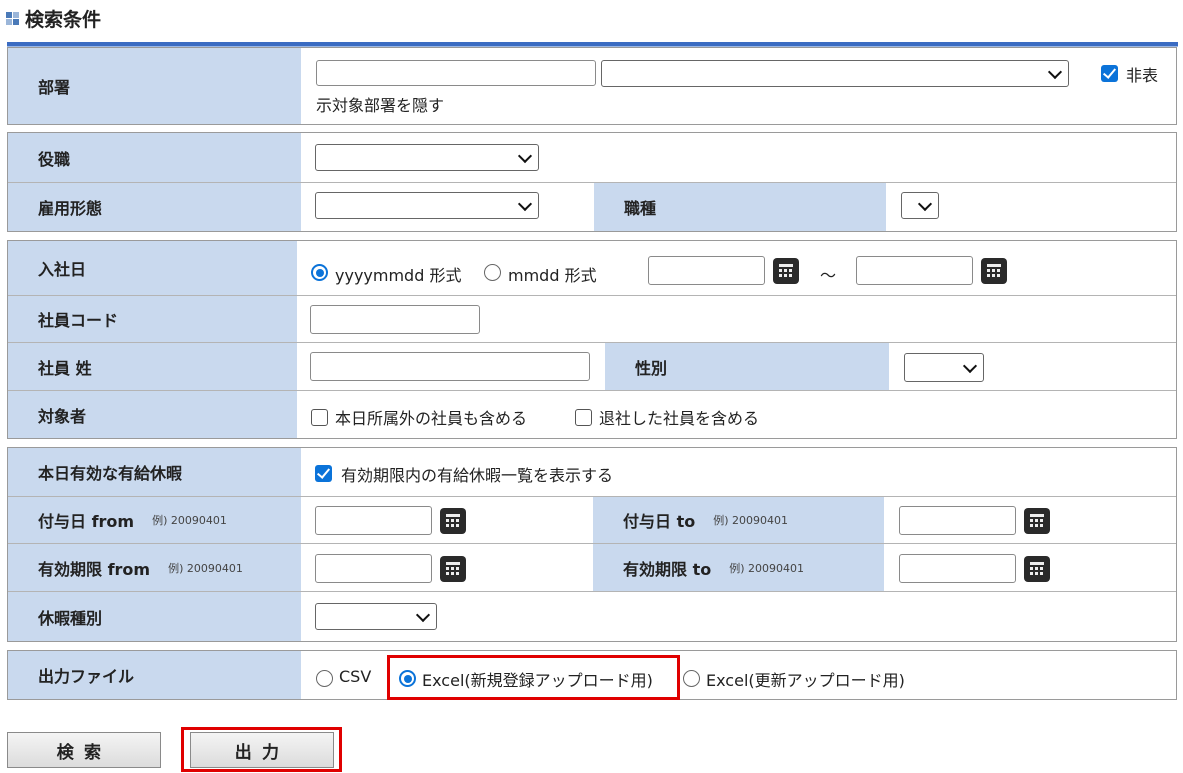 Image resolution: width=1183 pixels, height=773 pixels. I want to click on label-valid-leave: 本日有効な有給休暇, so click(154, 472).